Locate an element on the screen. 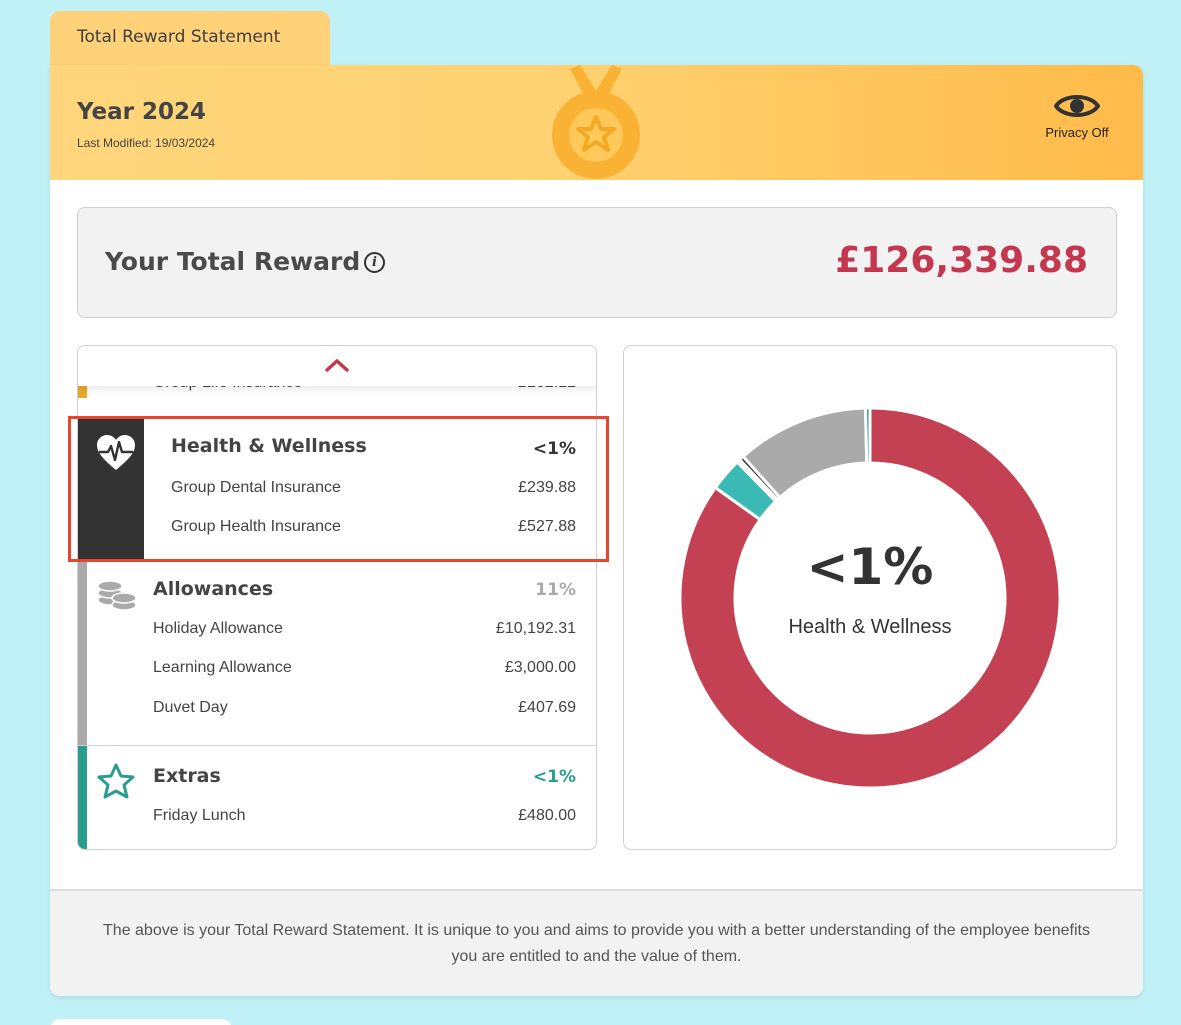  chevron-up-icon is located at coordinates (337, 365).